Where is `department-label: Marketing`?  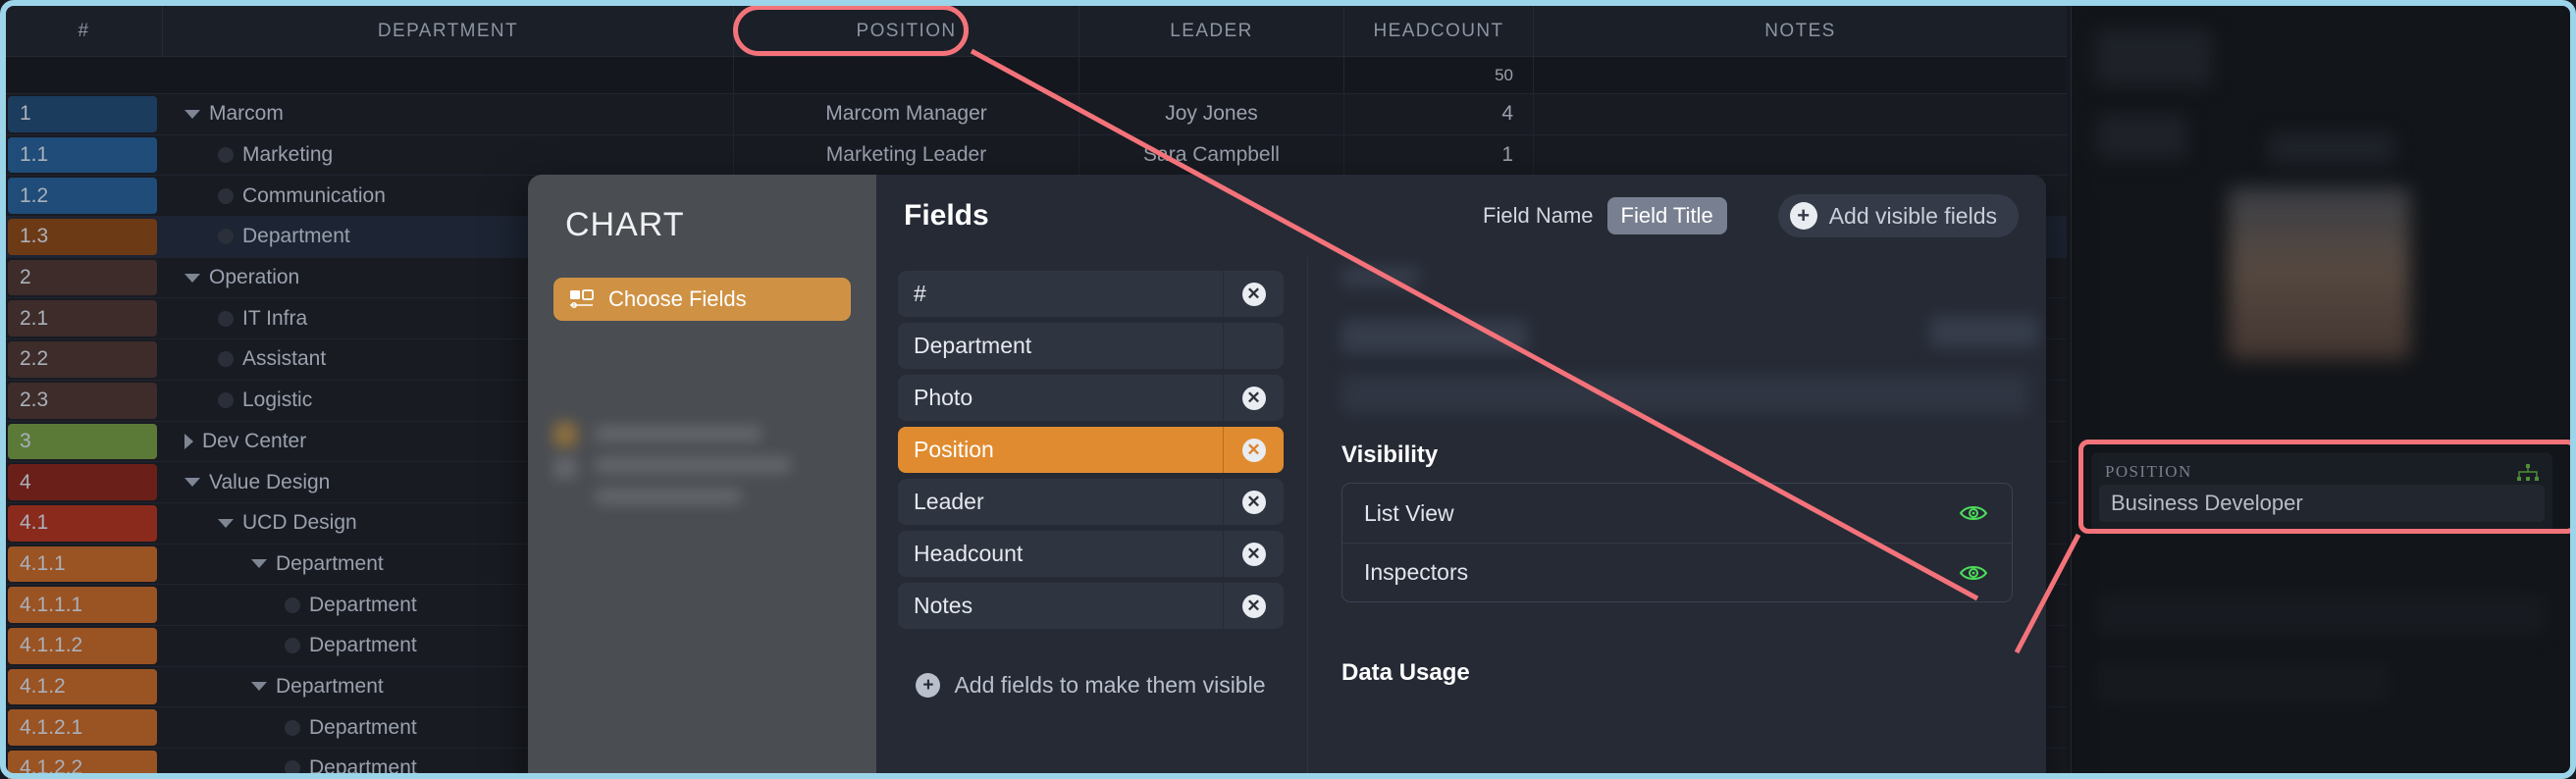 department-label: Marketing is located at coordinates (288, 155).